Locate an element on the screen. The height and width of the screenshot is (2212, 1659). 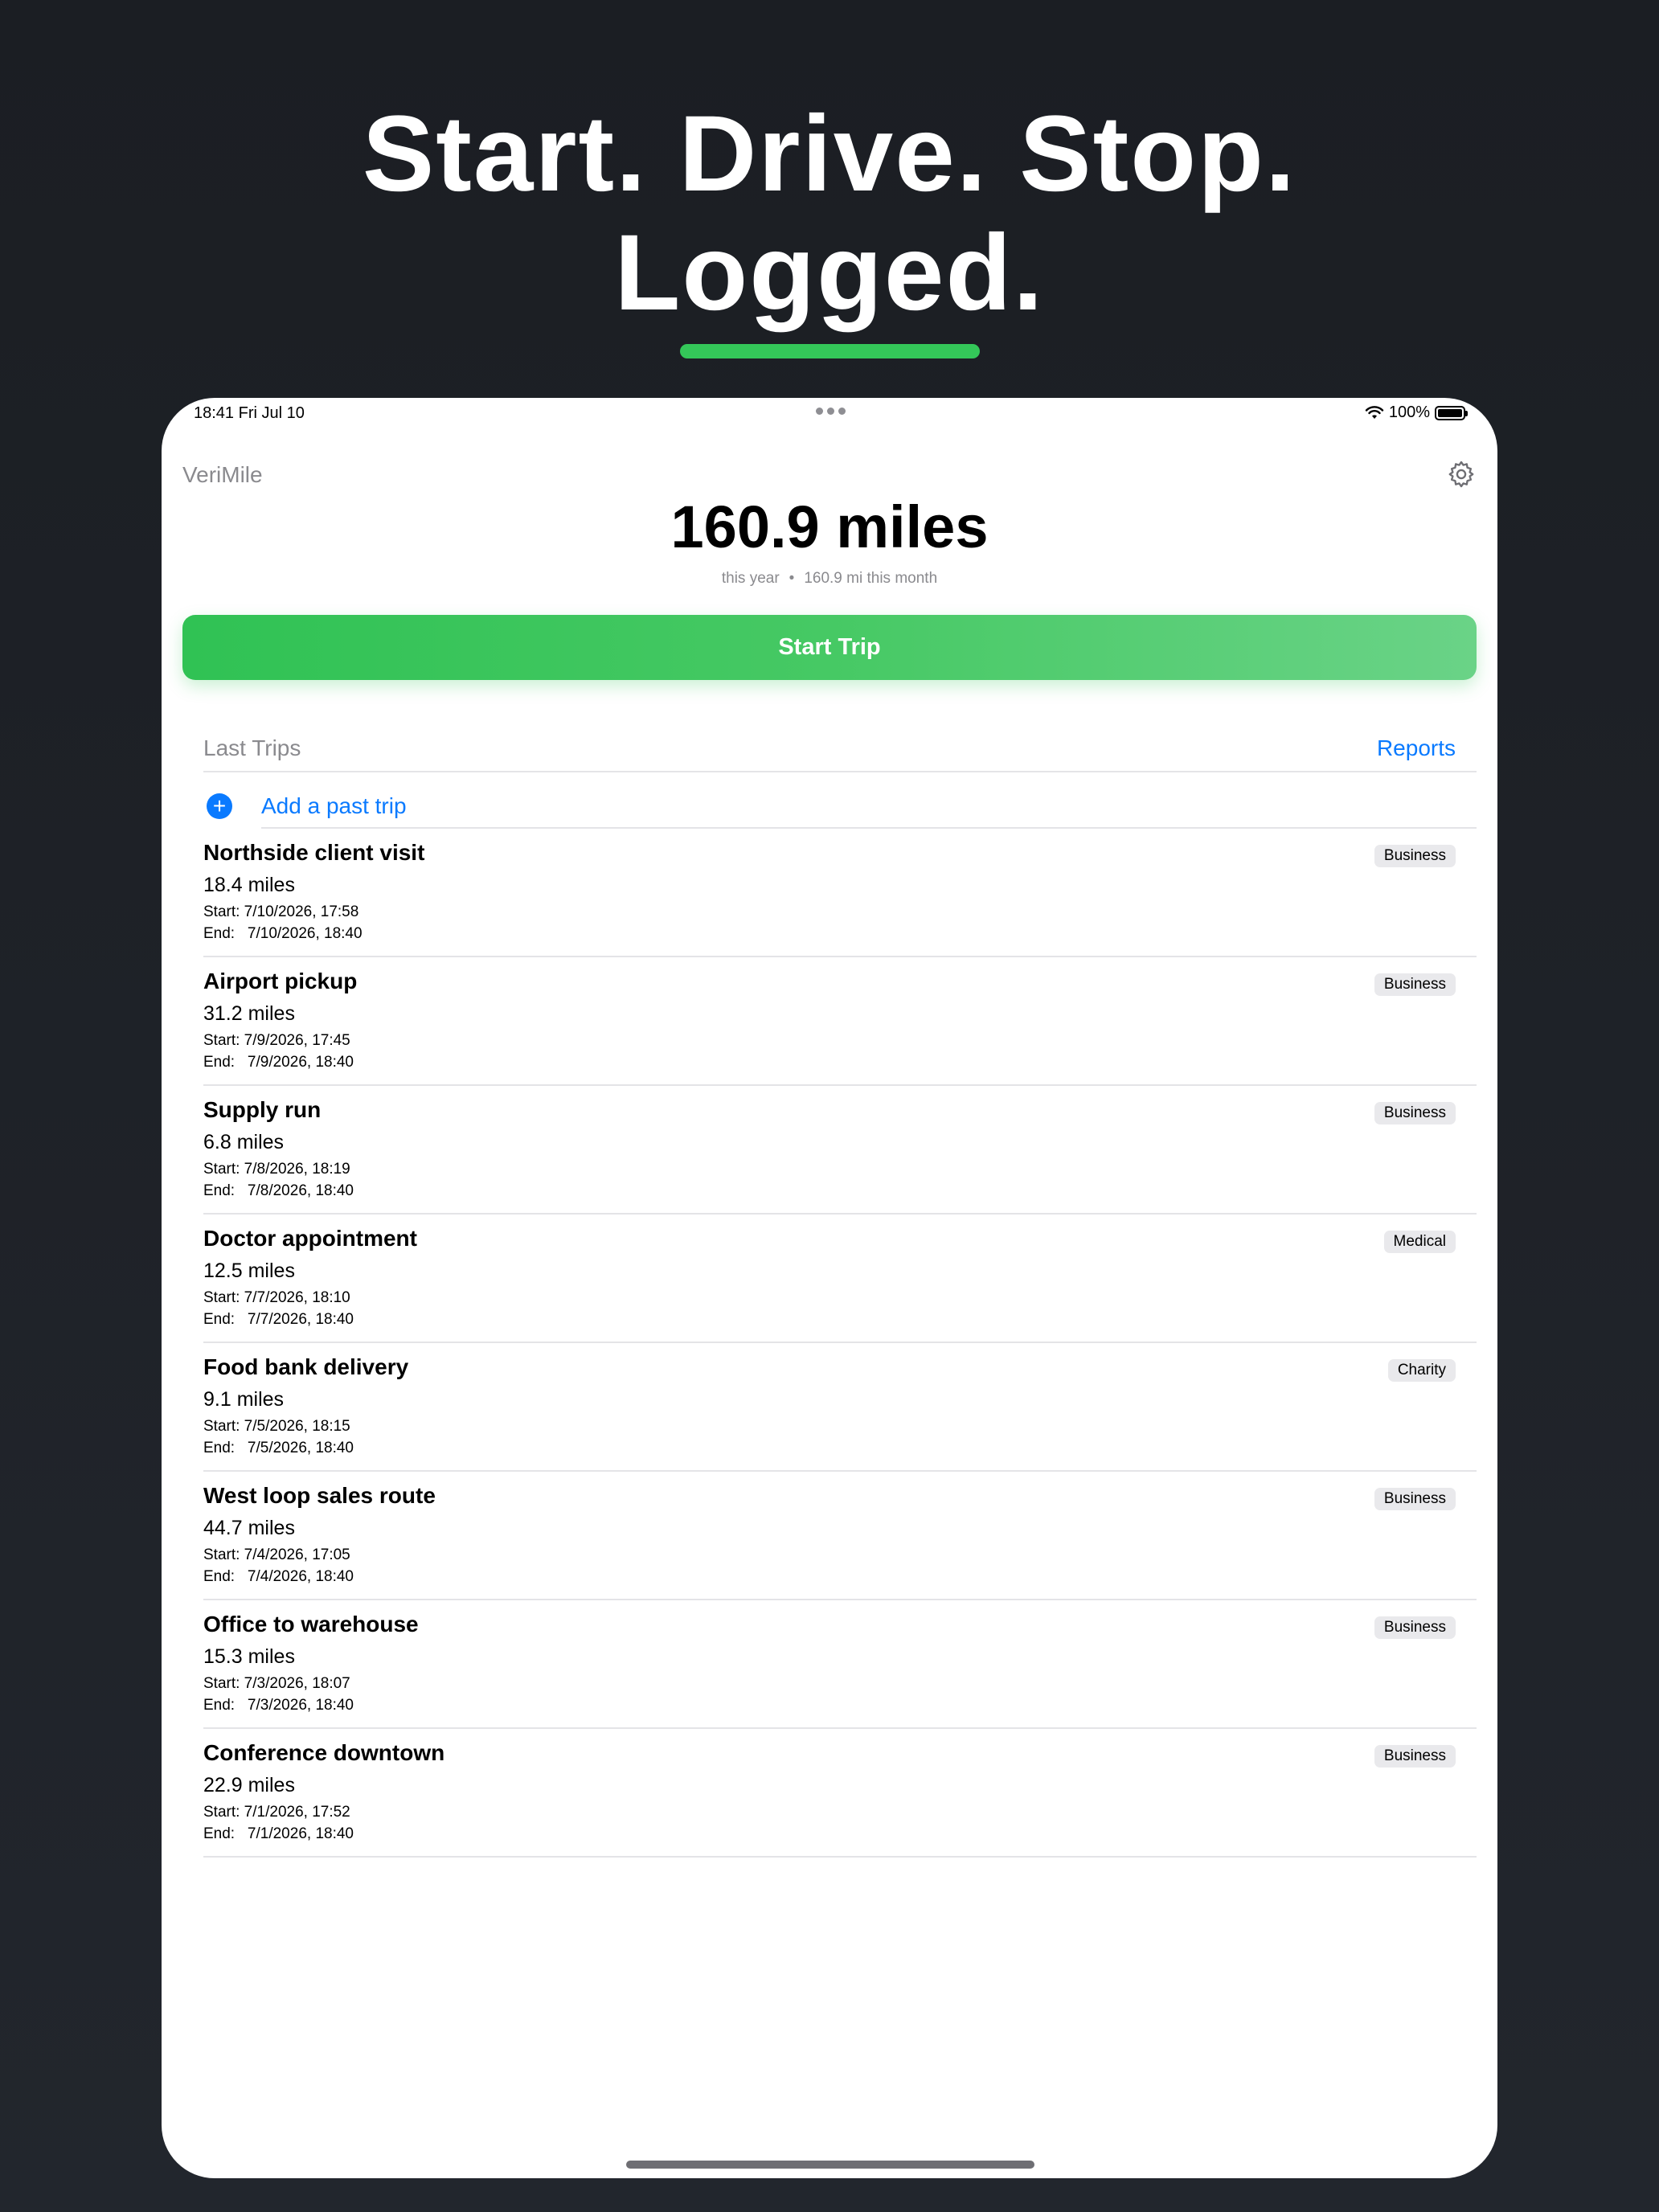
trip-name: Northside client visit is located at coordinates (314, 852).